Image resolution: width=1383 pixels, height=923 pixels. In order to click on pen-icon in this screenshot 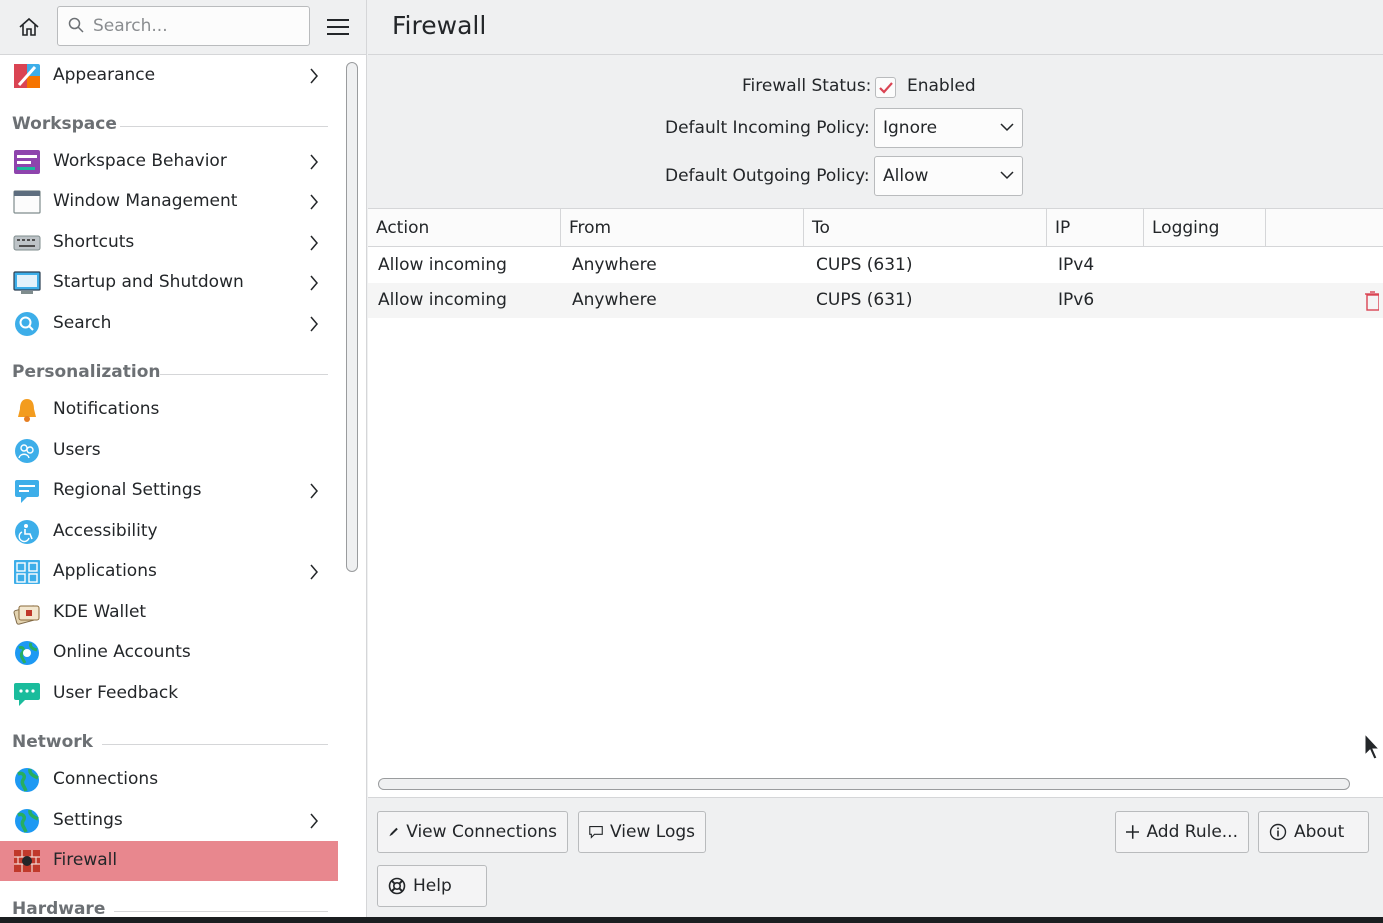, I will do `click(393, 832)`.